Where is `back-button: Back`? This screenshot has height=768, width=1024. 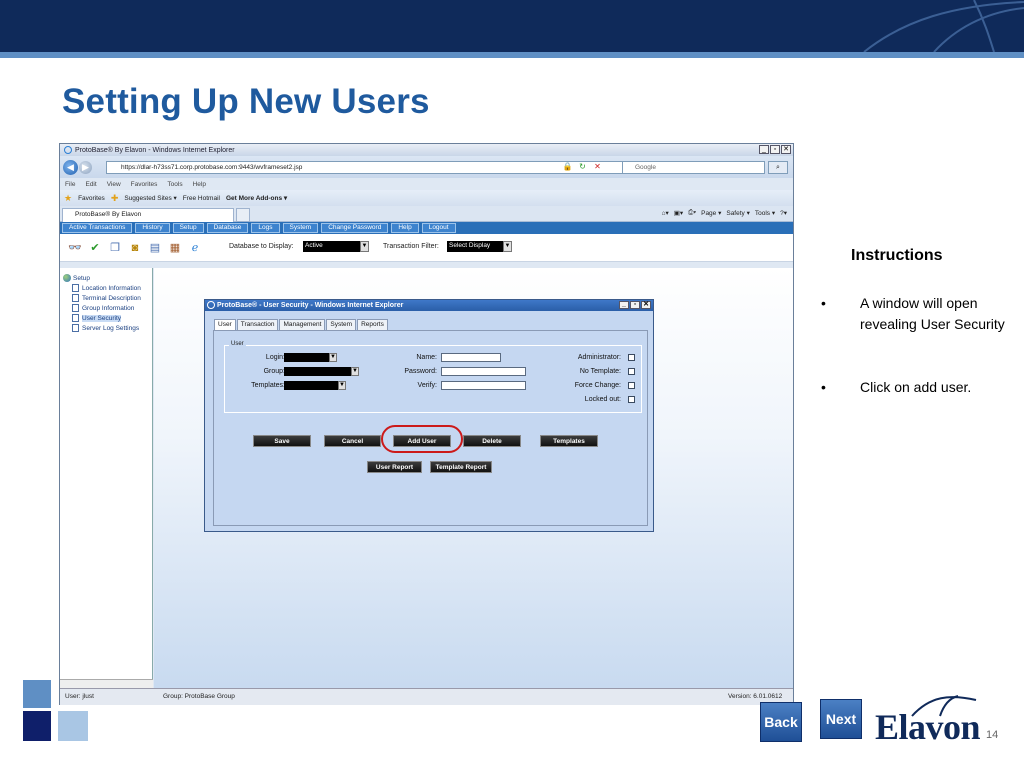 back-button: Back is located at coordinates (781, 722).